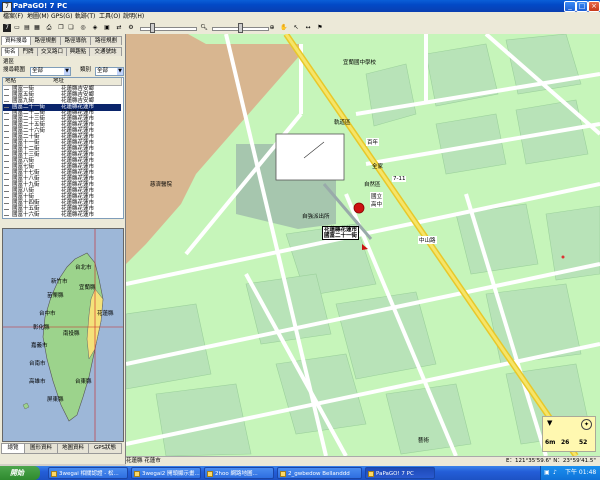 This screenshot has height=480, width=600. Describe the element at coordinates (55, 400) in the screenshot. I see `city-label: 屏東縣` at that location.